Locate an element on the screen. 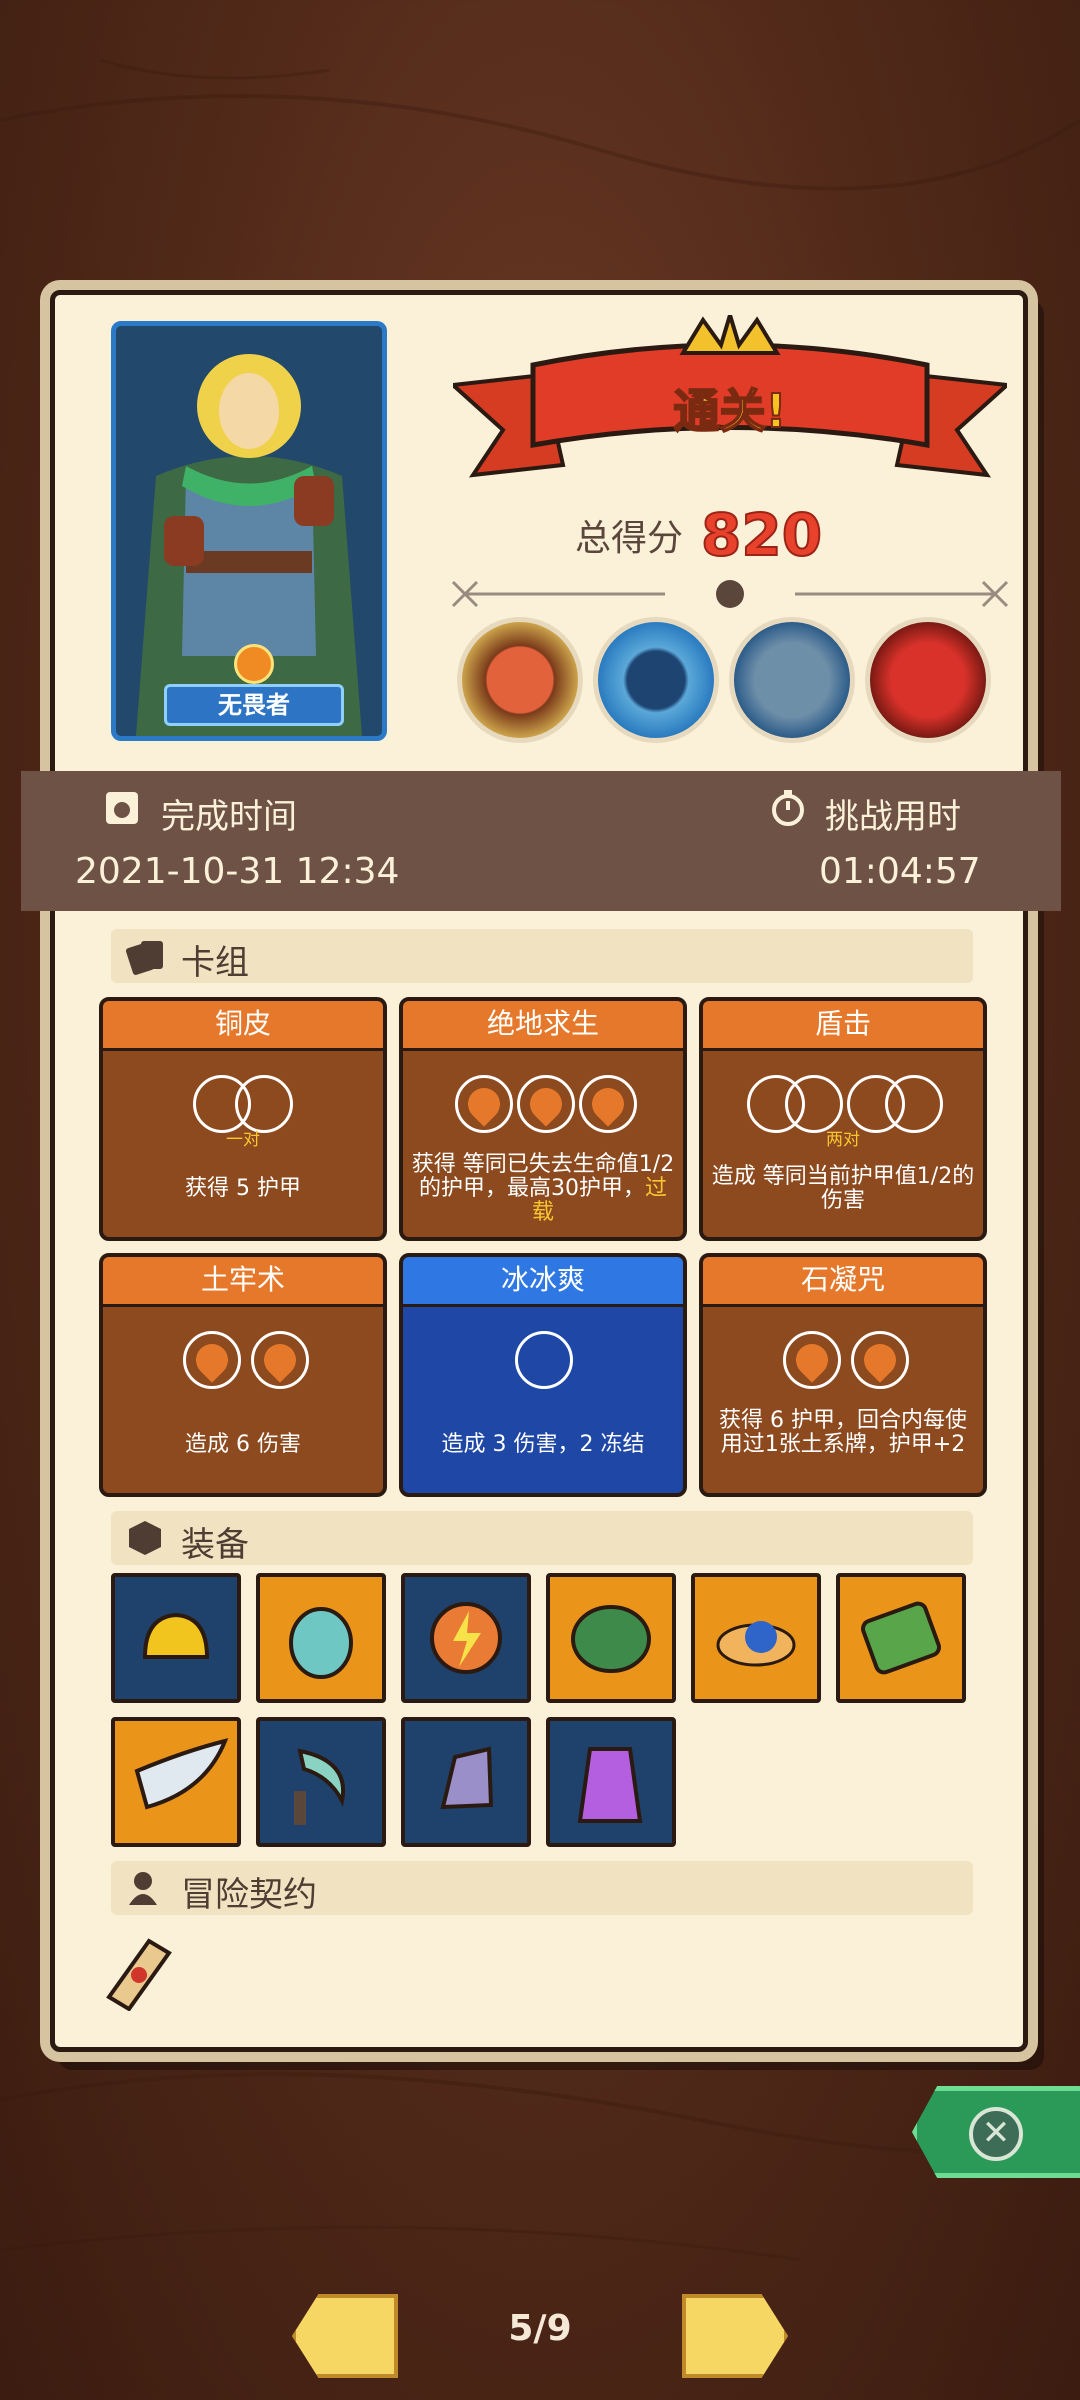  victory-title: 通关! is located at coordinates (730, 411).